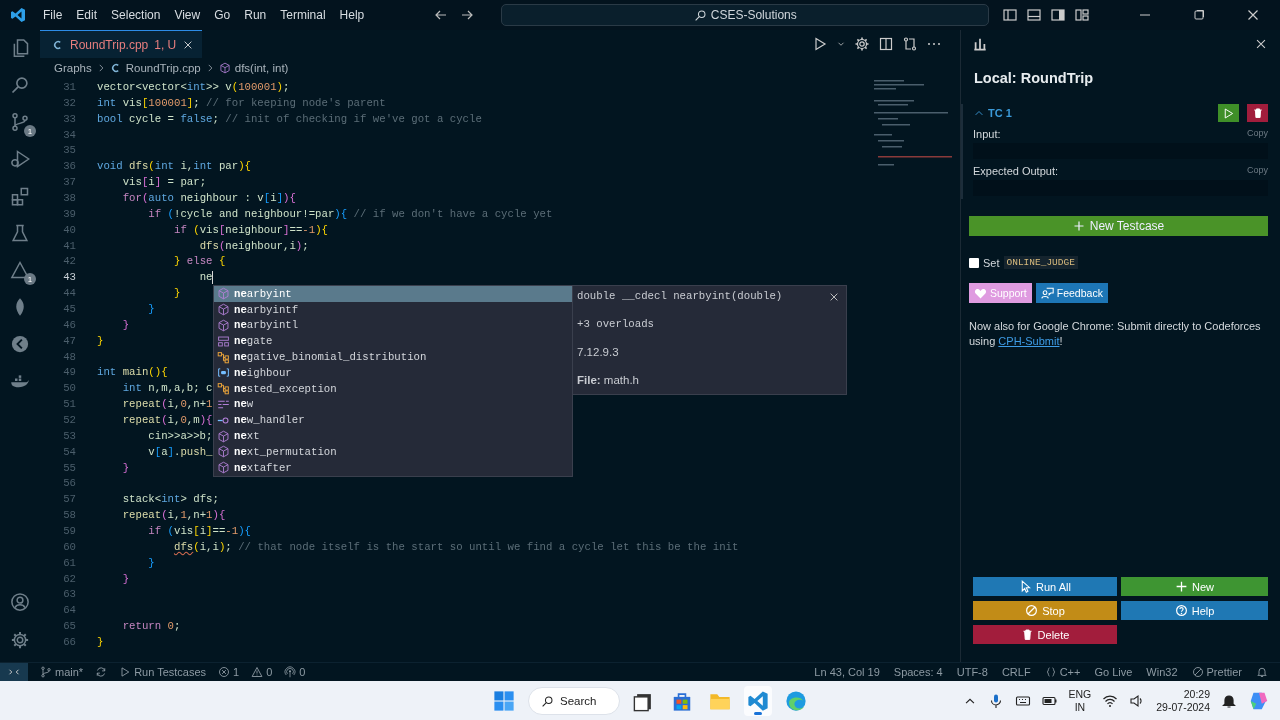 The height and width of the screenshot is (720, 1280). Describe the element at coordinates (393, 294) in the screenshot. I see `suggestion-item: nearbyint` at that location.